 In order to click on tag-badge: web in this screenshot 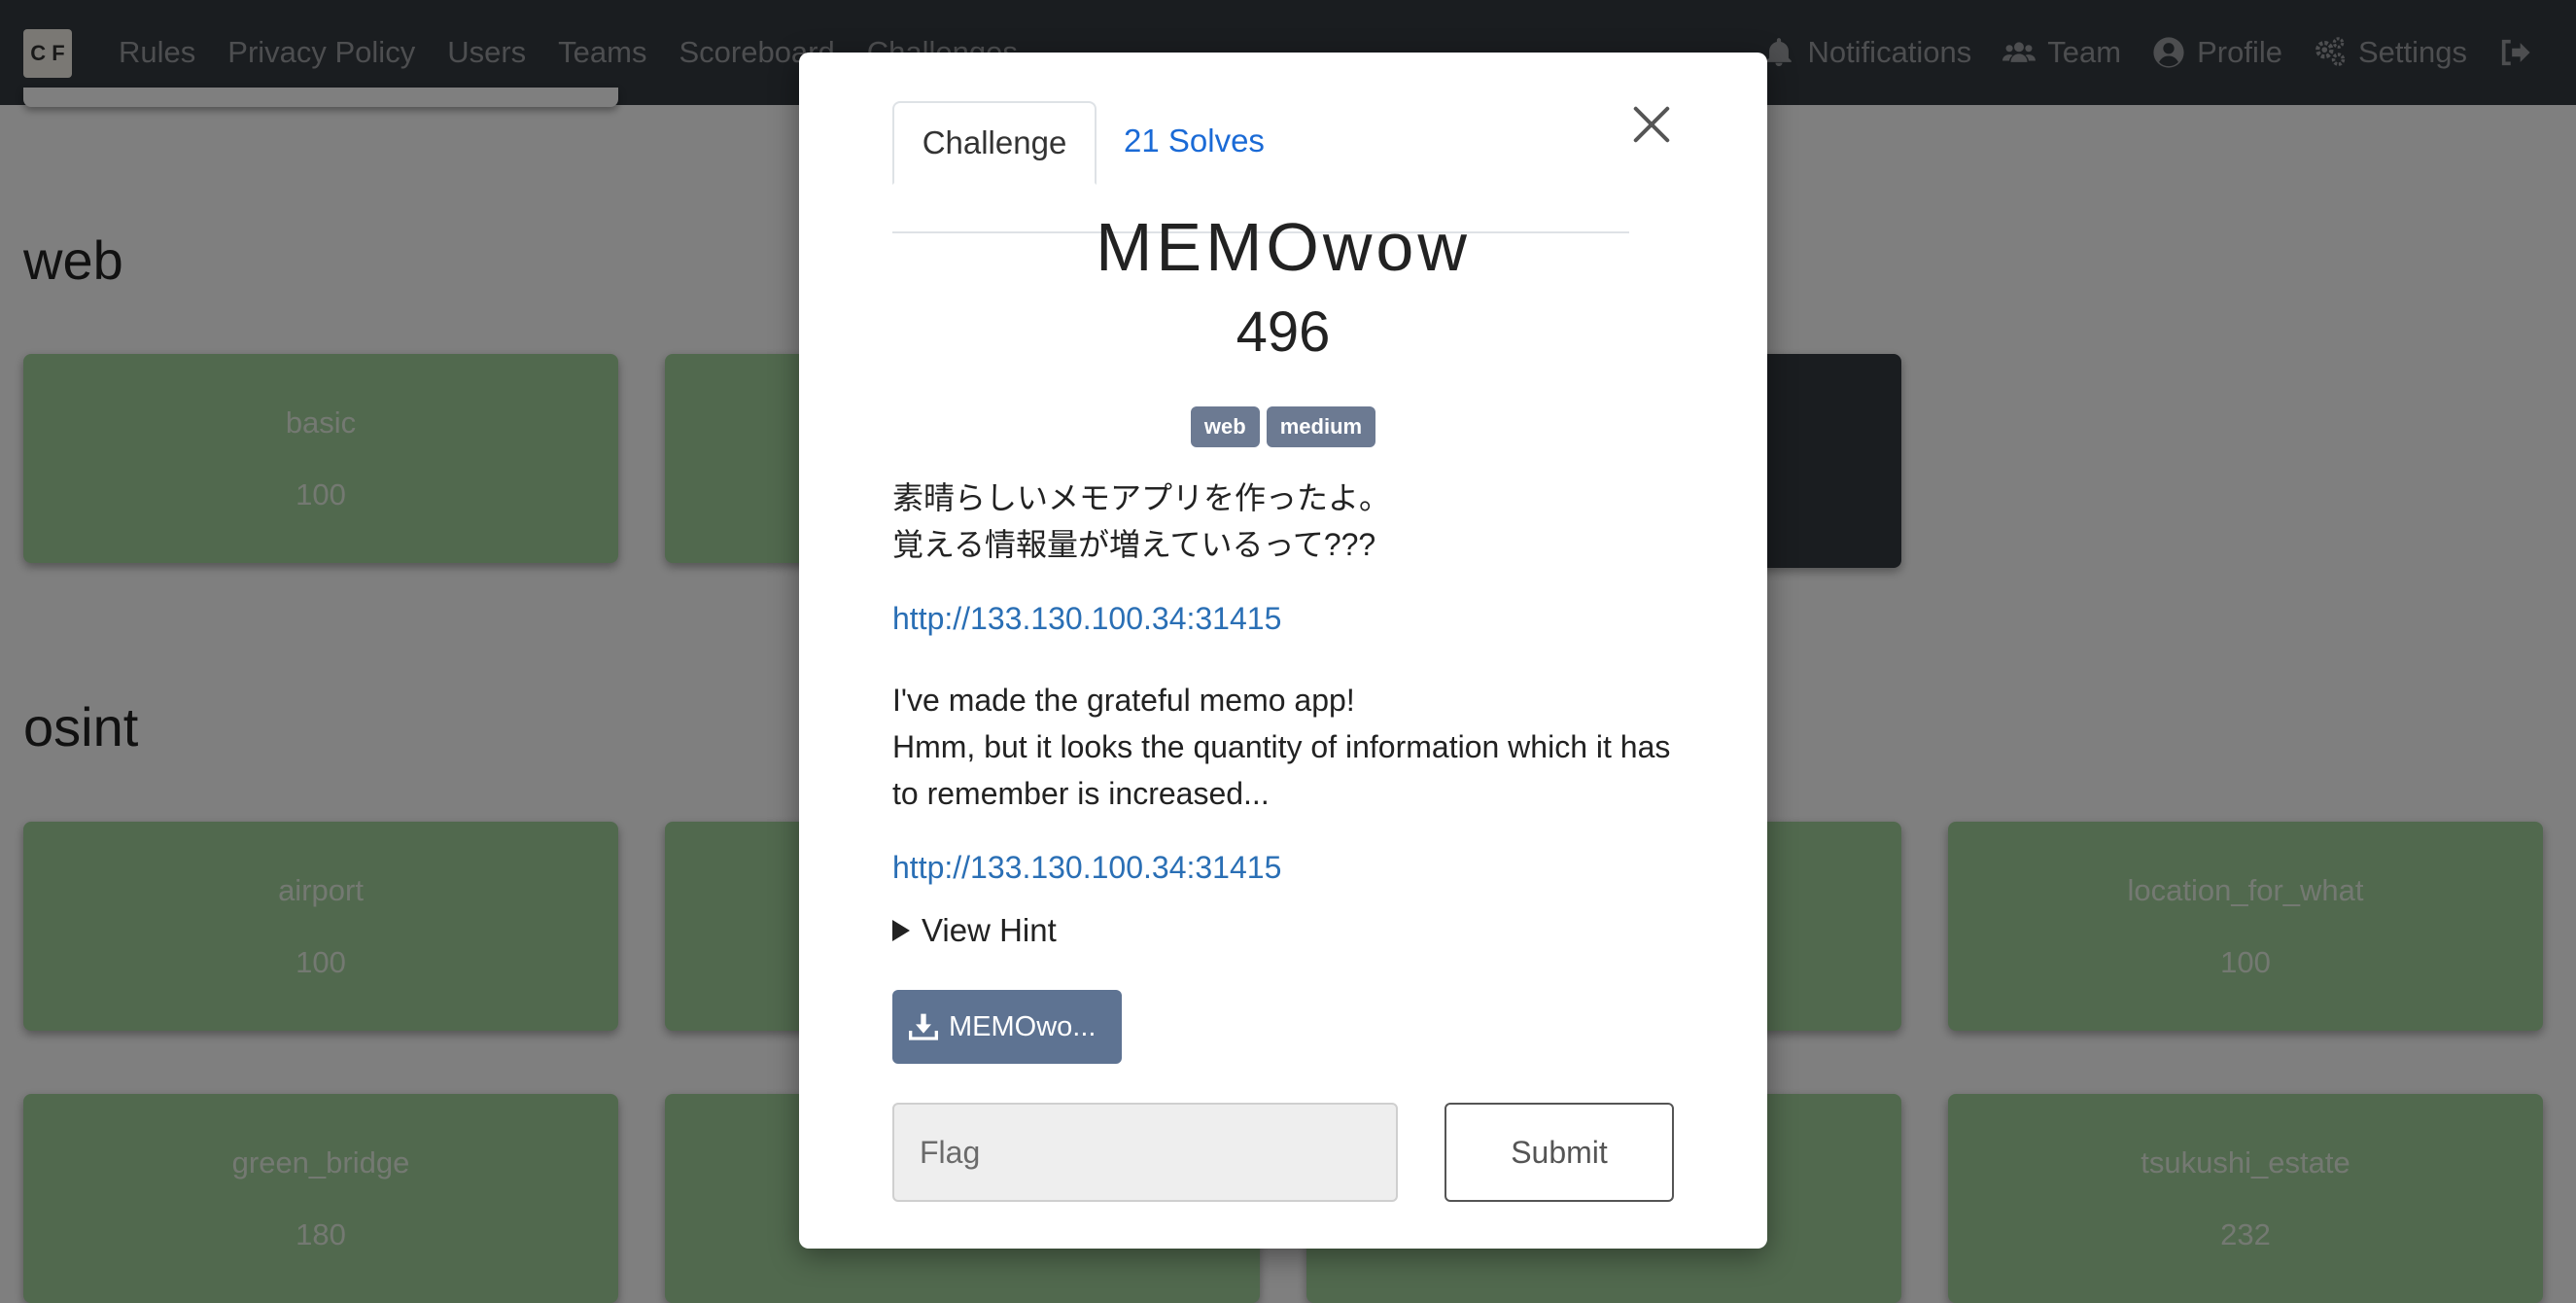, I will do `click(1225, 427)`.